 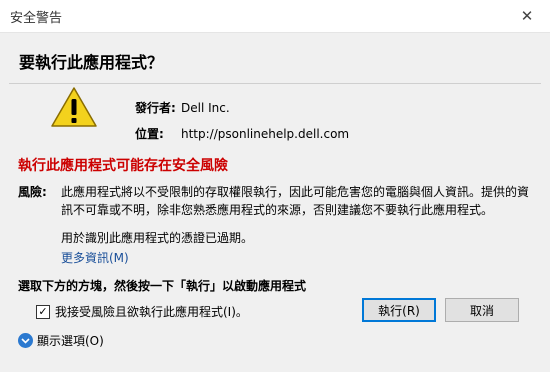 I want to click on show-options-label: 顯示選項(O), so click(x=70, y=341).